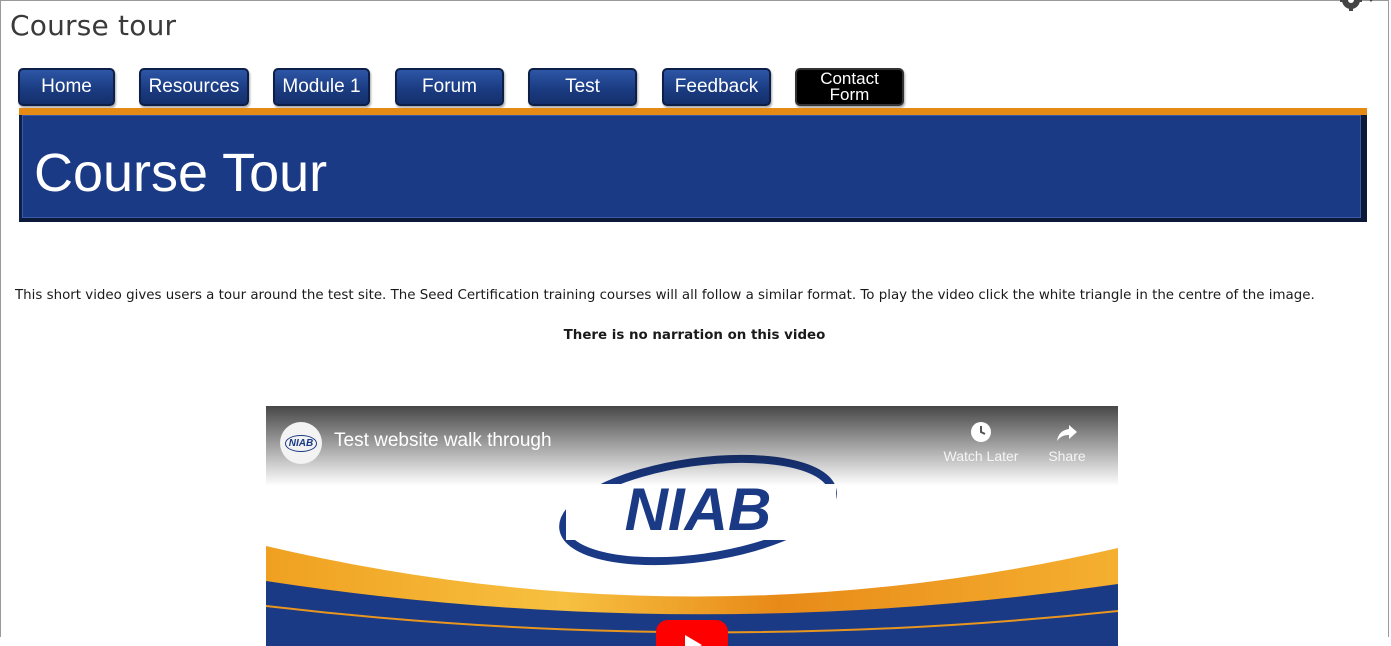  Describe the element at coordinates (981, 456) in the screenshot. I see `watch-later-label: Watch Later` at that location.